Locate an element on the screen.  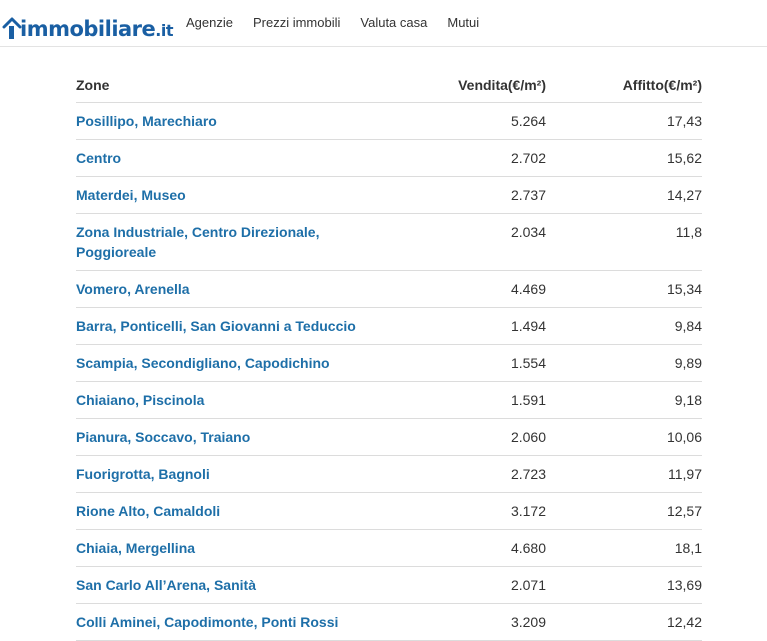
zone-link: Chiaiano, Piscinola is located at coordinates (140, 400).